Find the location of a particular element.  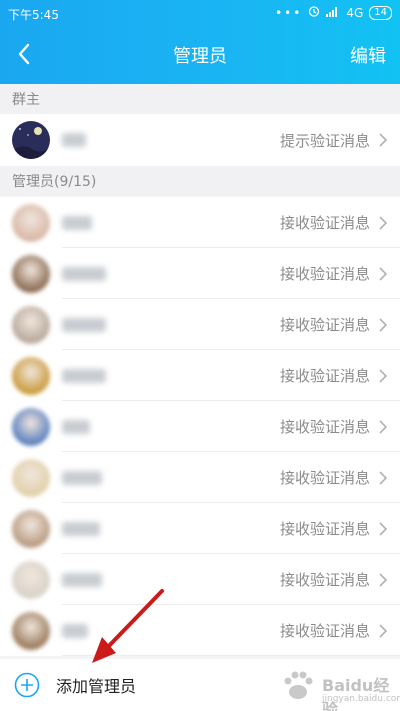

signal-icon is located at coordinates (333, 13).